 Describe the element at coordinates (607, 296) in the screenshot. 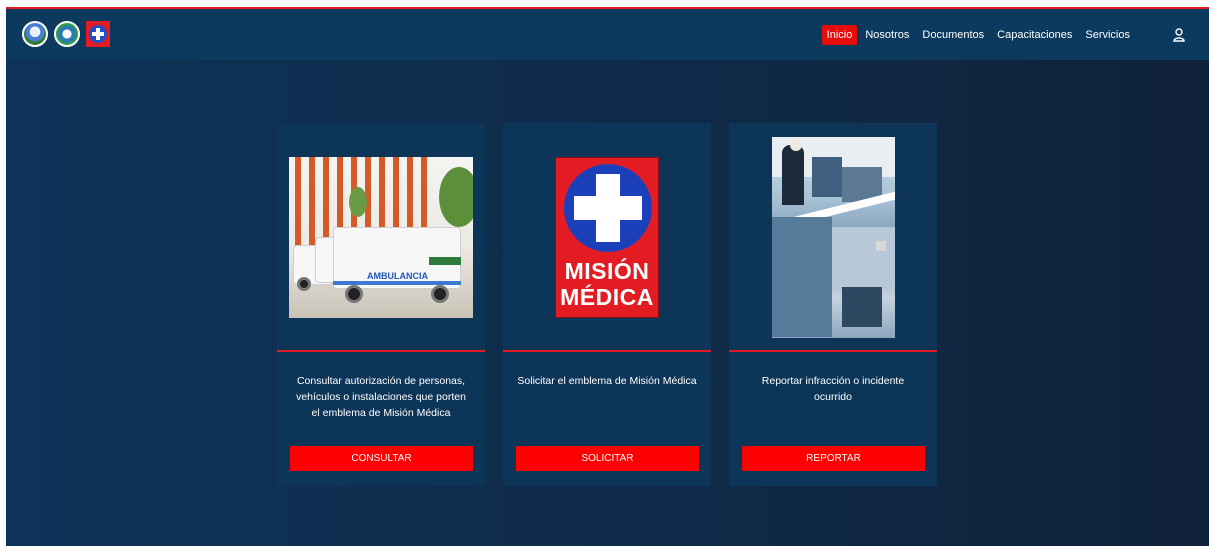

I see `emblem-text-medica: MÉDICA` at that location.